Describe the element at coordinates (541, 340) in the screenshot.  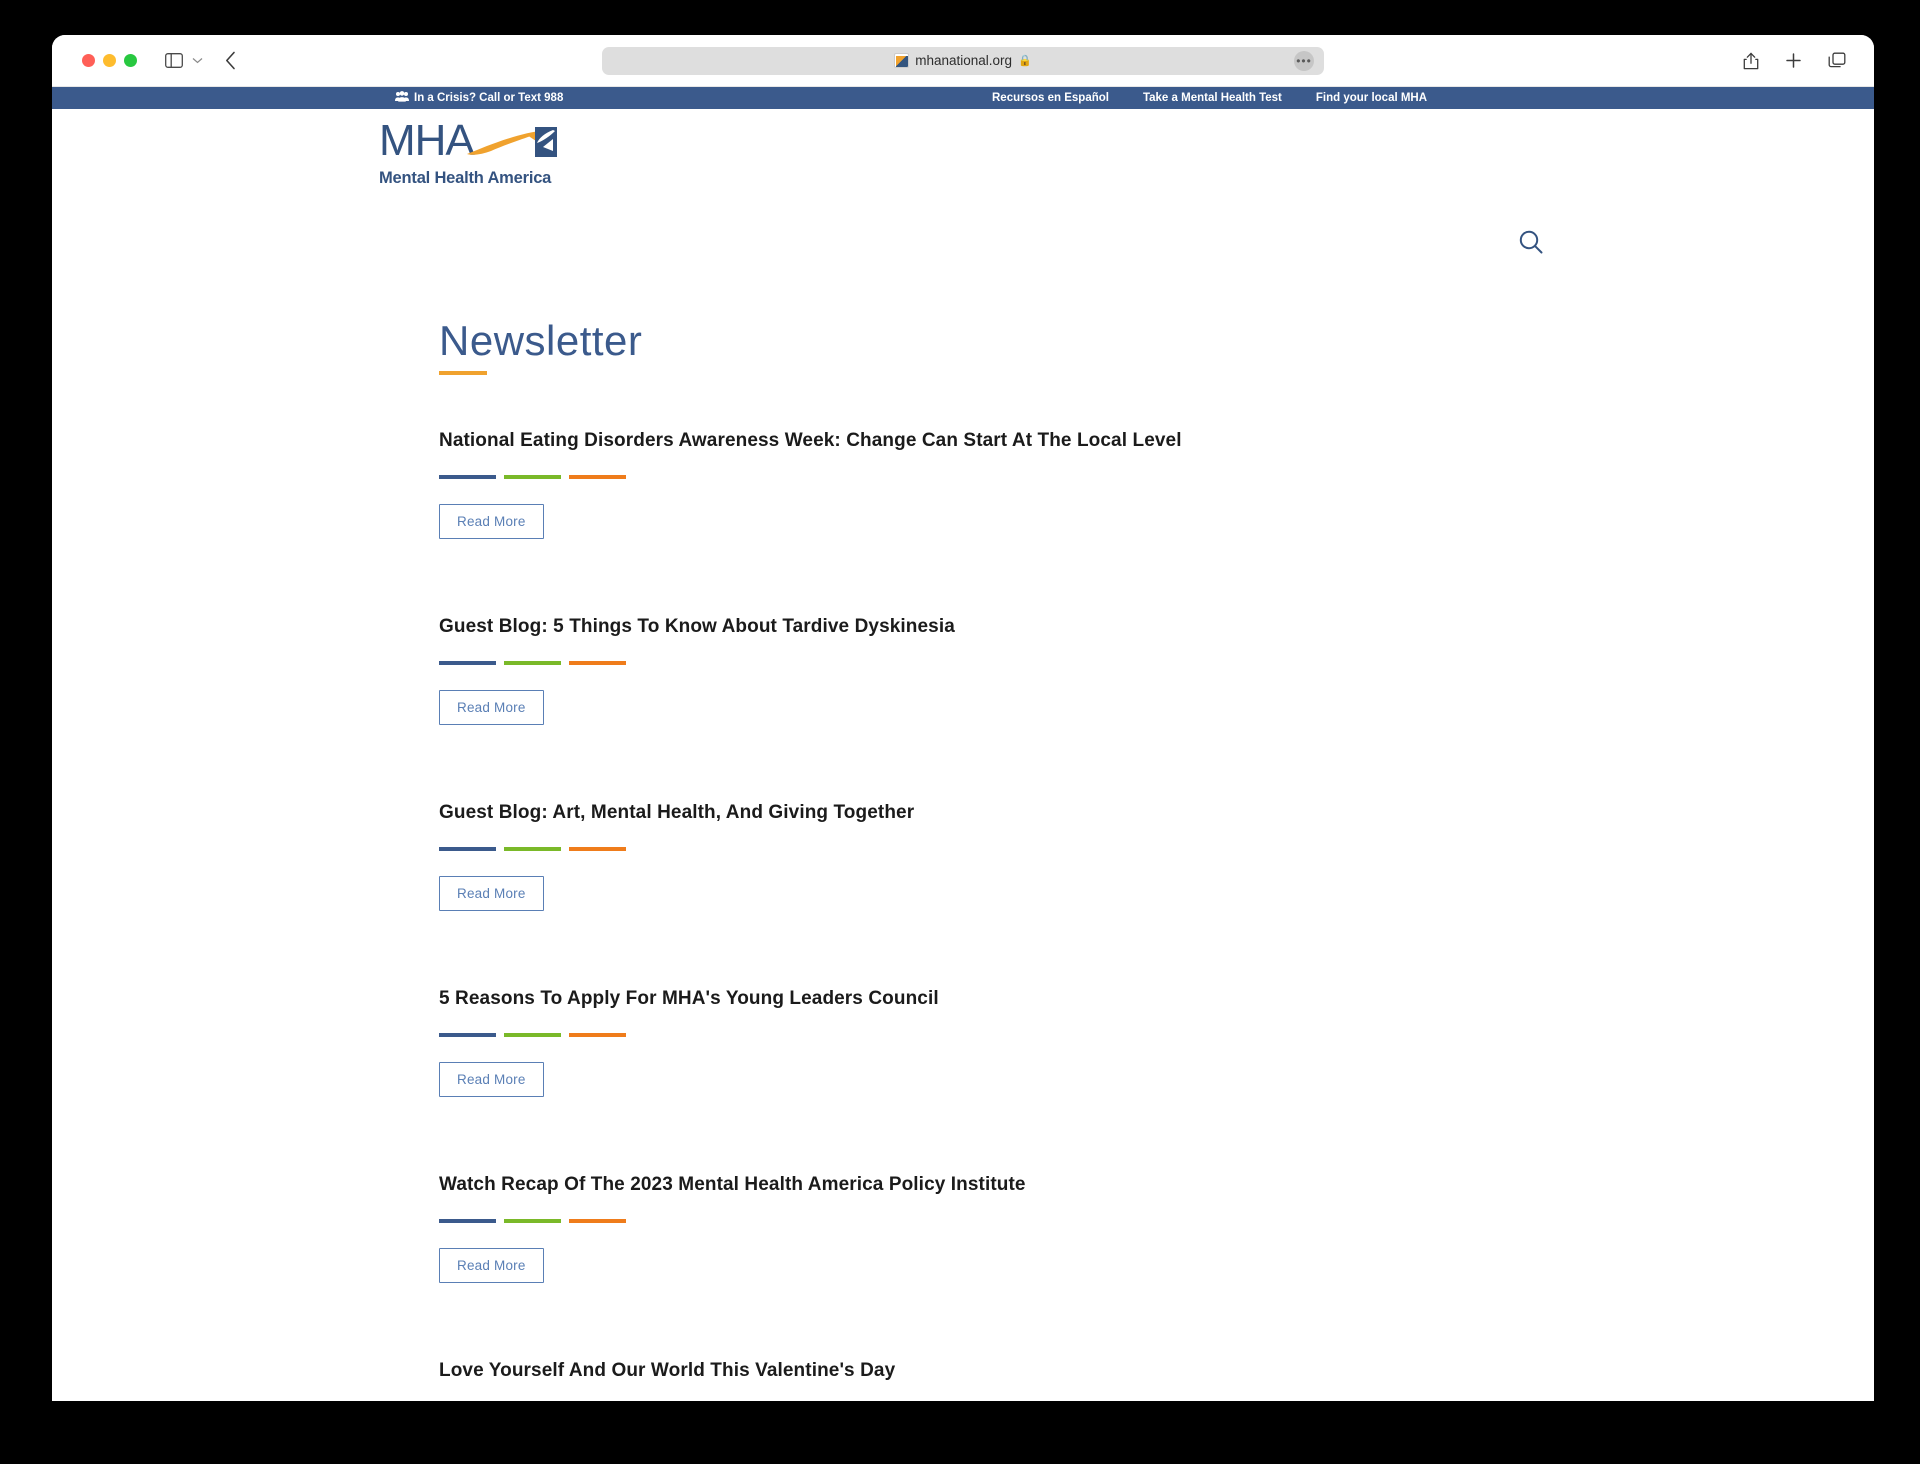
I see `page-title: Newsletter` at that location.